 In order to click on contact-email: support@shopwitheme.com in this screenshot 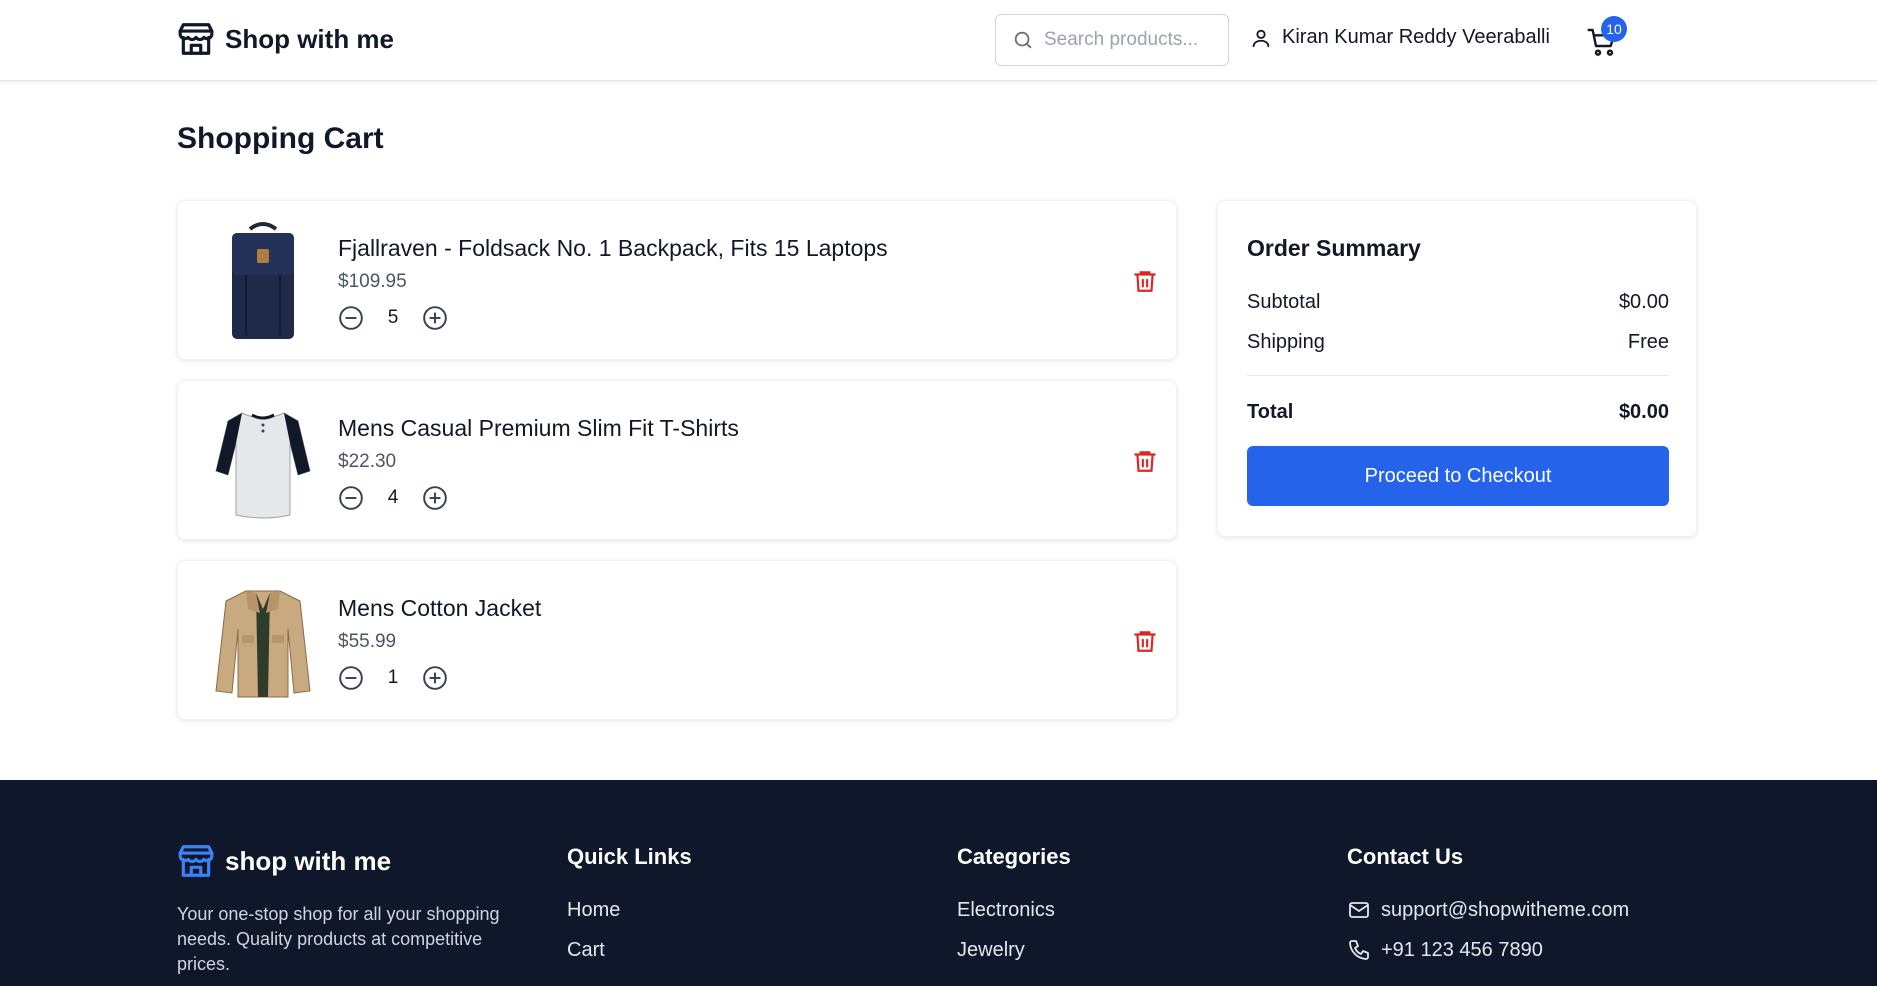, I will do `click(1505, 909)`.